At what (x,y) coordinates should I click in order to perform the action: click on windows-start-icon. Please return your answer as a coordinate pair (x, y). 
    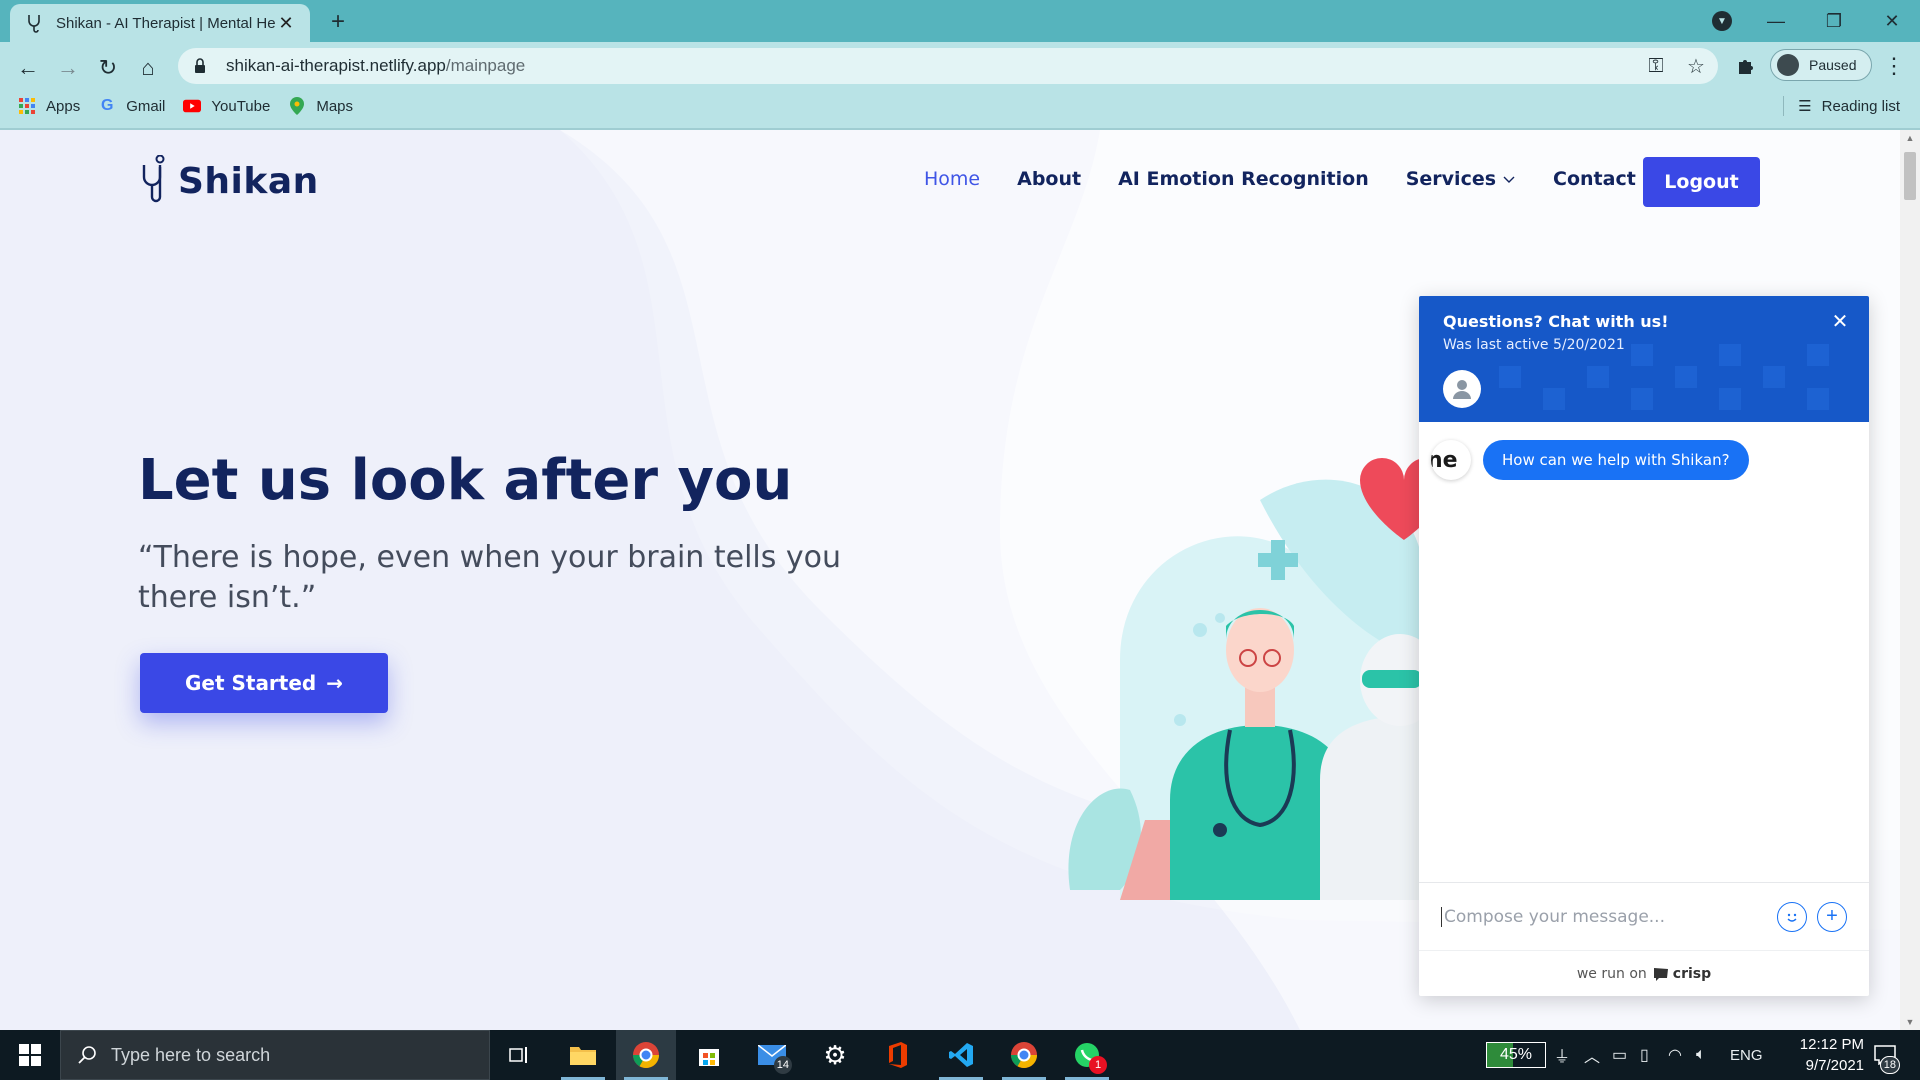
    Looking at the image, I should click on (30, 1055).